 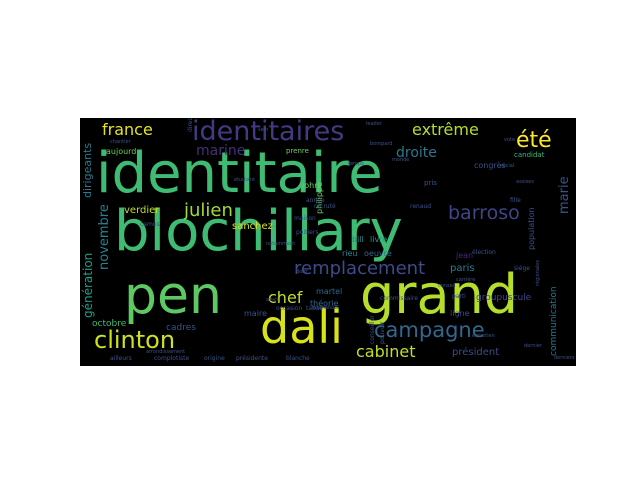 I want to click on word-bill: bill, so click(x=358, y=239).